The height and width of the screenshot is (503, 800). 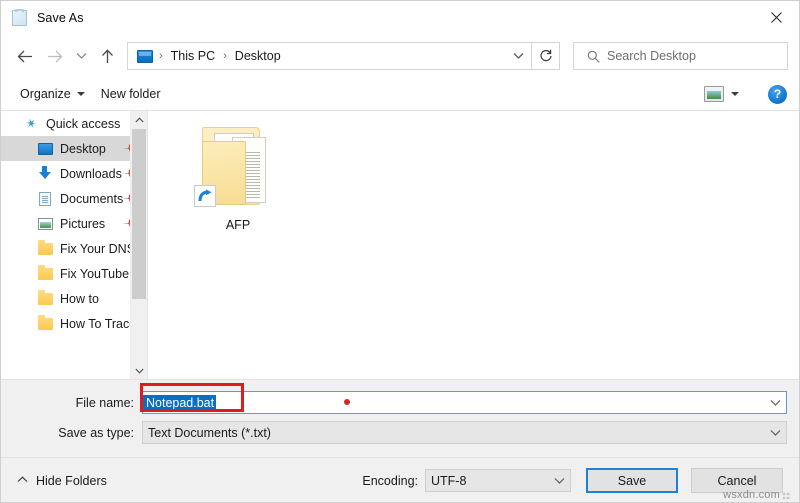 I want to click on sidebar-item-desktop: Desktop 📌, so click(x=74, y=148).